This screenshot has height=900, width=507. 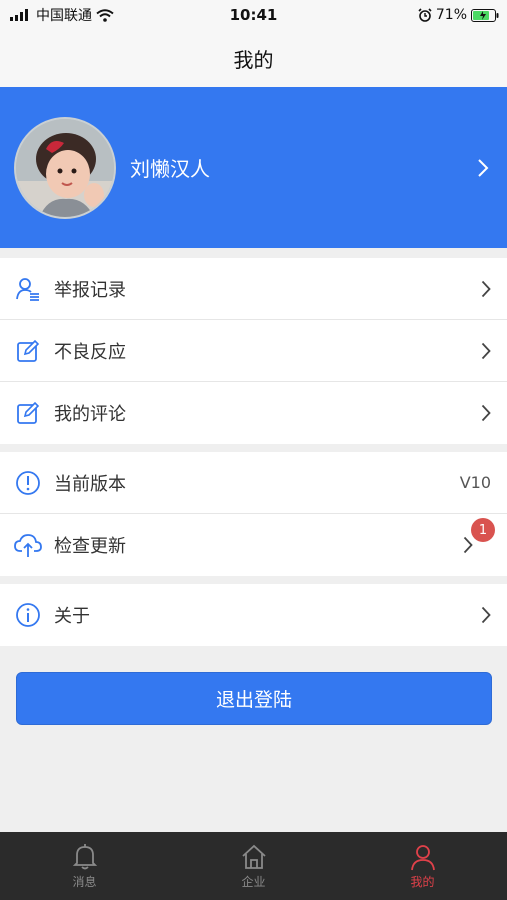 What do you see at coordinates (451, 15) in the screenshot?
I see `battery-percent: 71%` at bounding box center [451, 15].